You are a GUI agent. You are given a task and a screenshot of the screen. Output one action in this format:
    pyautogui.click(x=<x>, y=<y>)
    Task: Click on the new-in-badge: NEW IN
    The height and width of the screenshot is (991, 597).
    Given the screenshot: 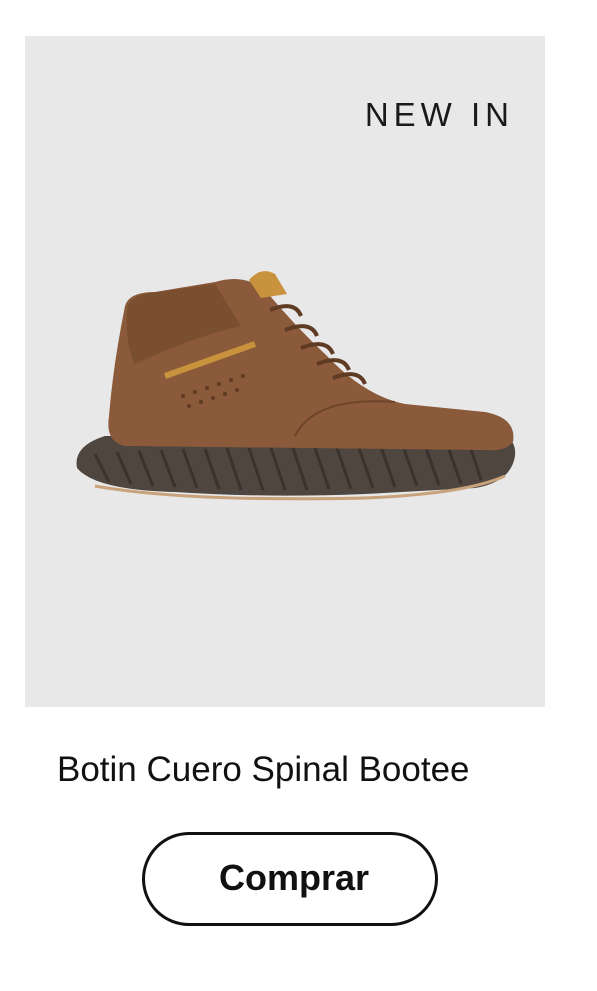 What is the action you would take?
    pyautogui.click(x=439, y=114)
    